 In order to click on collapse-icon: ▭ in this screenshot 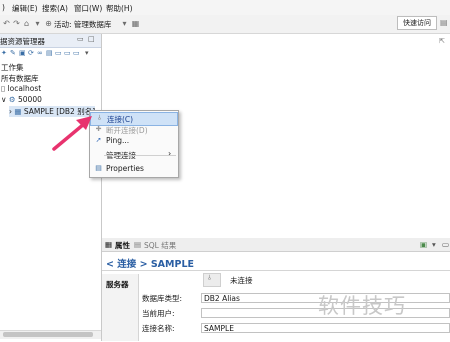, I will do `click(58, 53)`.